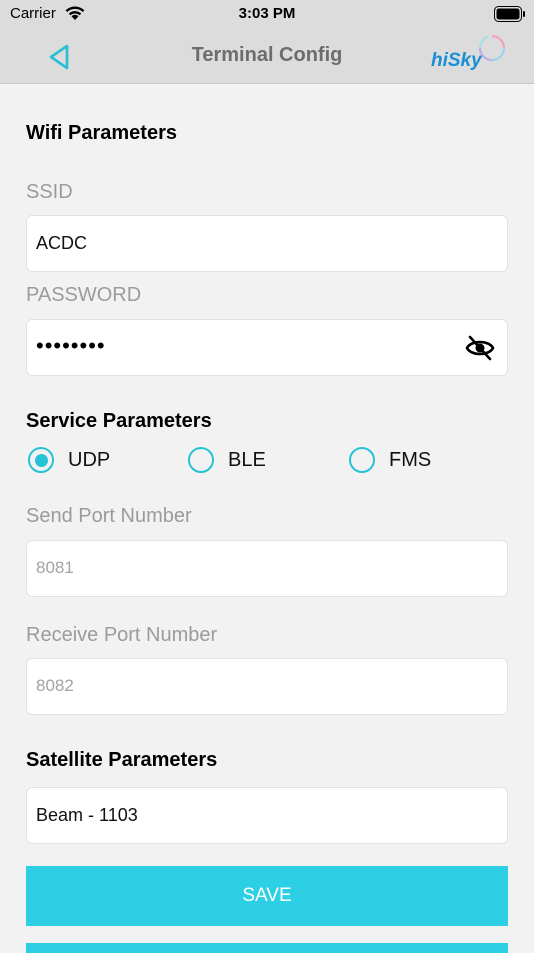 This screenshot has height=953, width=534. I want to click on status-bar: Carrier 3:03 PM, so click(267, 15).